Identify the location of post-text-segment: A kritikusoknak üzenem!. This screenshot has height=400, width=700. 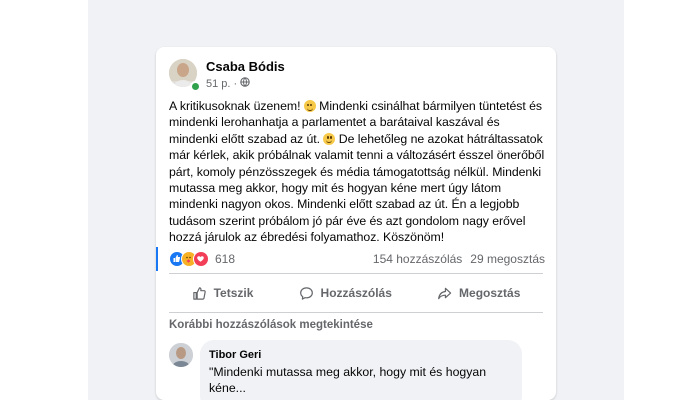
(236, 106).